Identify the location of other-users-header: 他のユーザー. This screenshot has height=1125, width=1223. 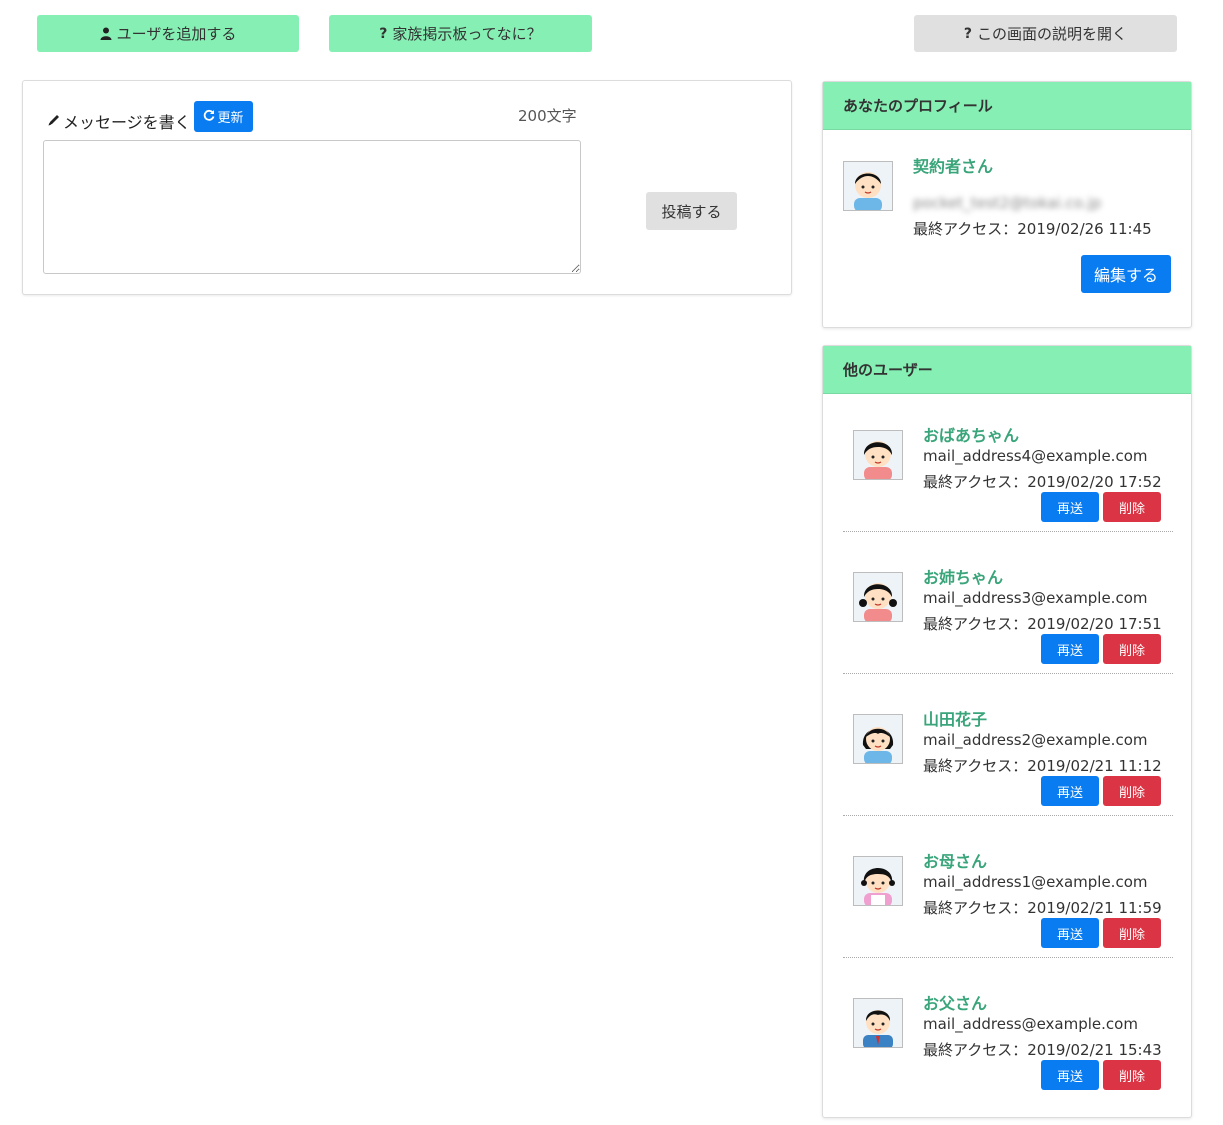
(1007, 370).